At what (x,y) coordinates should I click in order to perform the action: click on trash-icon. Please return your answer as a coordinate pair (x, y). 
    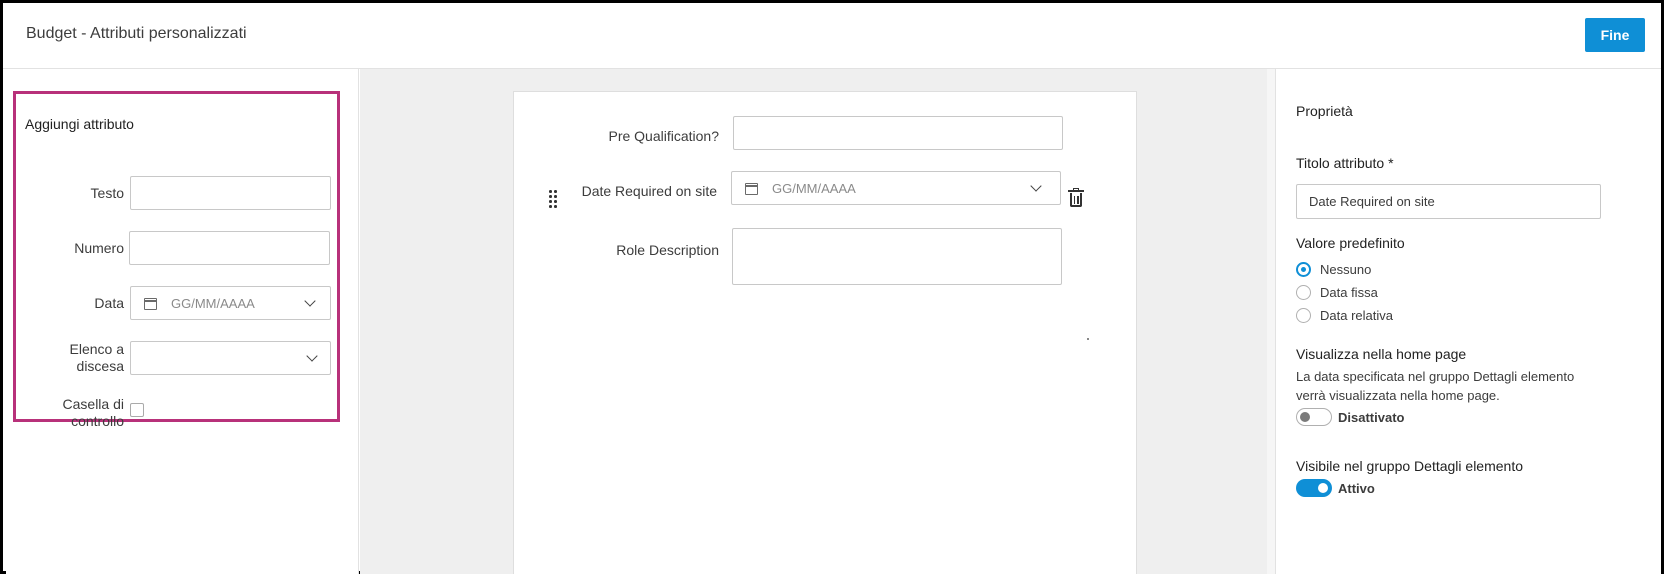
    Looking at the image, I should click on (1076, 198).